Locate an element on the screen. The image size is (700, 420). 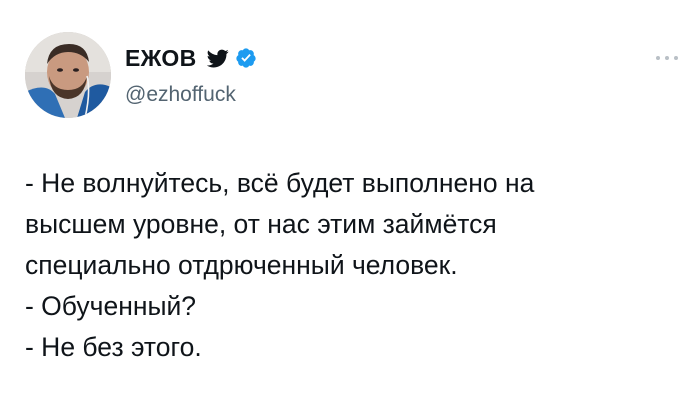
tweet-line: высшем уровне, от нас этим займётся is located at coordinates (261, 224).